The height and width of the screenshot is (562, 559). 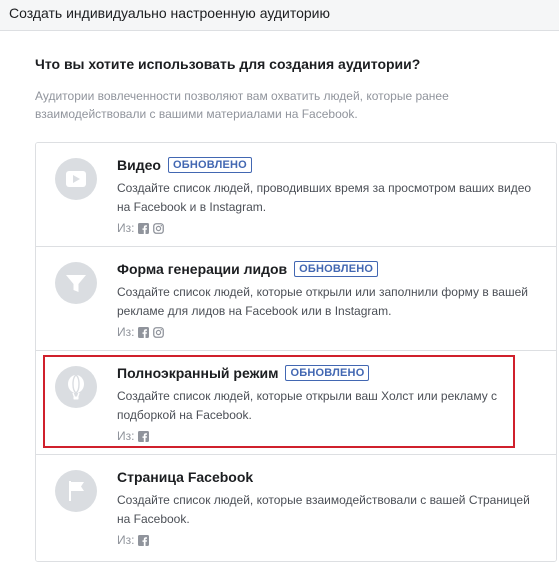 What do you see at coordinates (76, 491) in the screenshot?
I see `flag-icon` at bounding box center [76, 491].